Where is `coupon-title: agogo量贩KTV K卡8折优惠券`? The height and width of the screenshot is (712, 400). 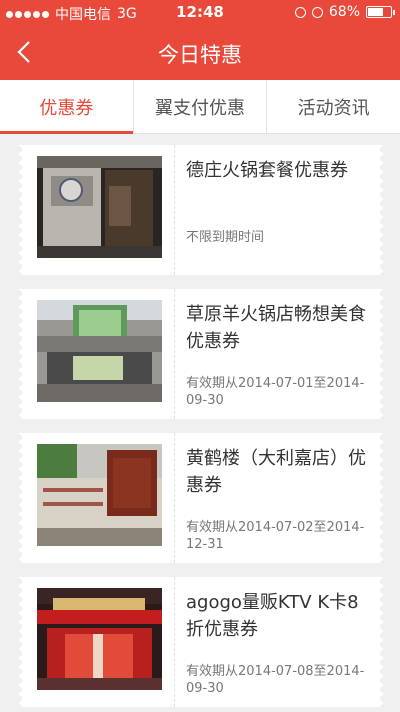 coupon-title: agogo量贩KTV K卡8折优惠券 is located at coordinates (272, 616).